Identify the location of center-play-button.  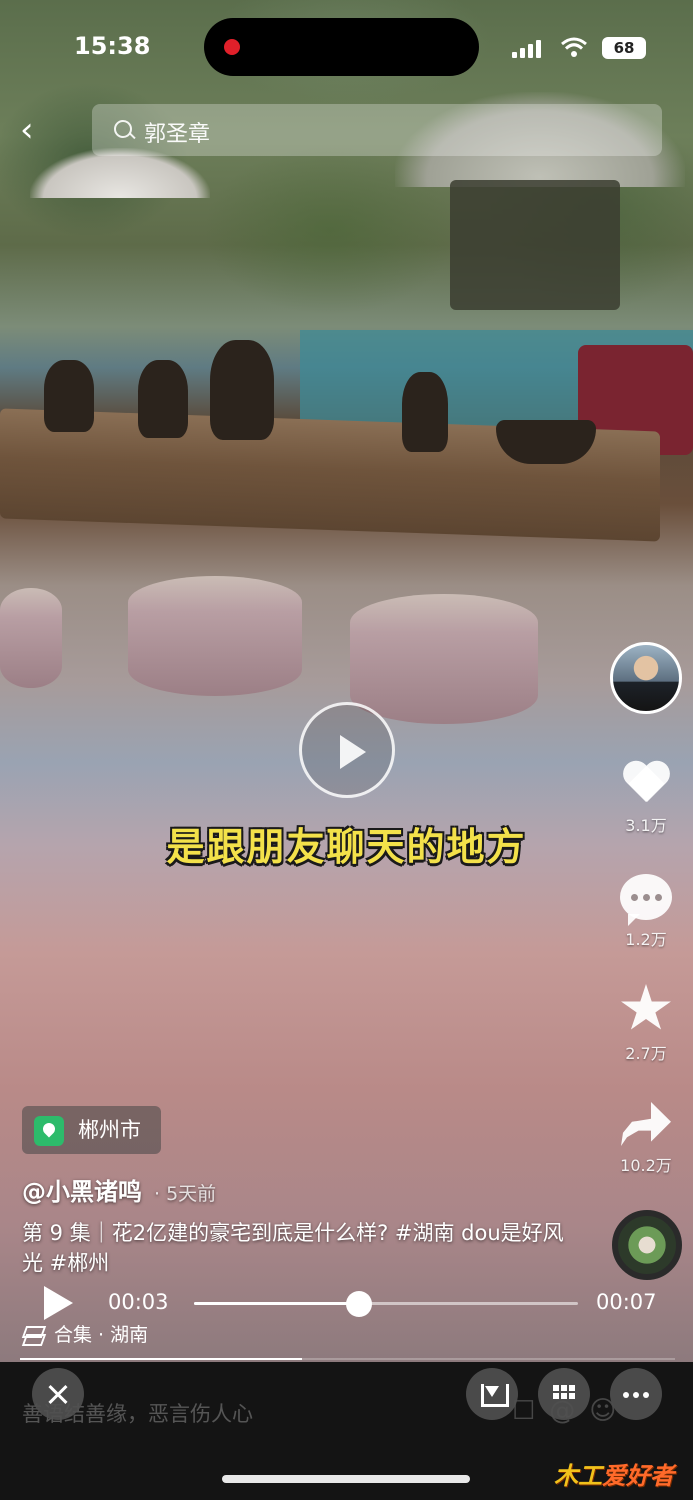
(347, 750).